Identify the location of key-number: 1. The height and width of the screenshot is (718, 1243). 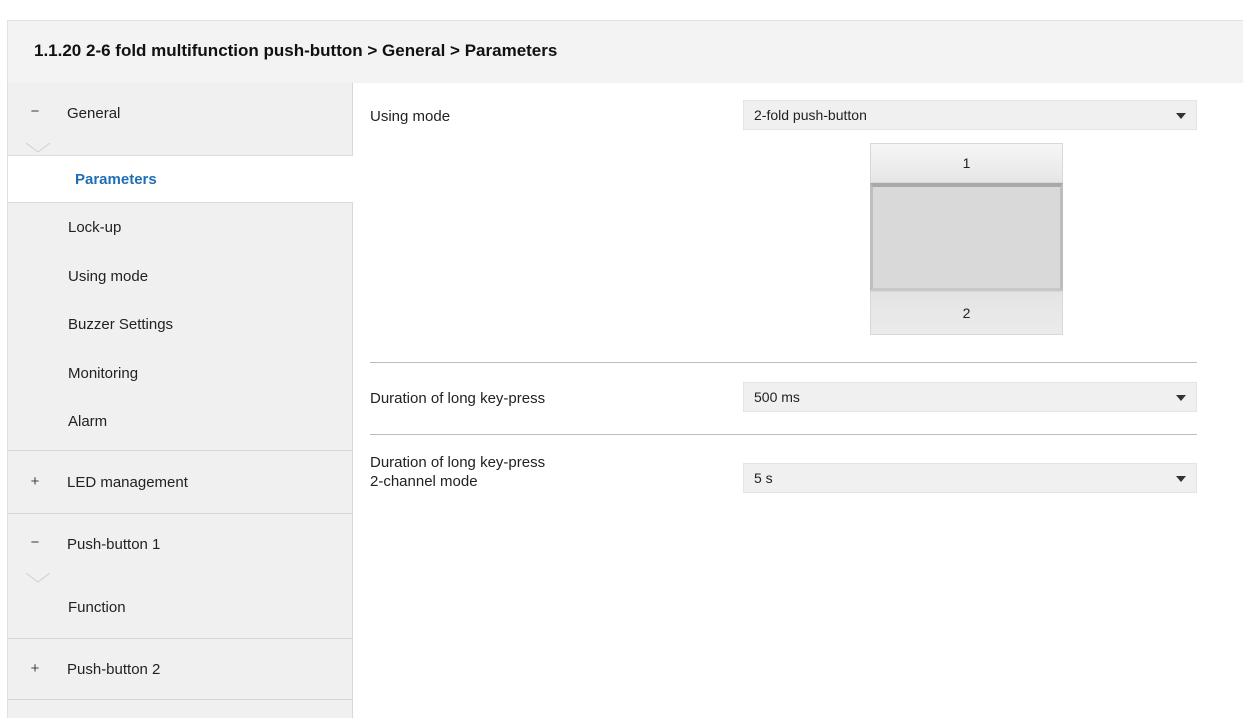
(966, 163).